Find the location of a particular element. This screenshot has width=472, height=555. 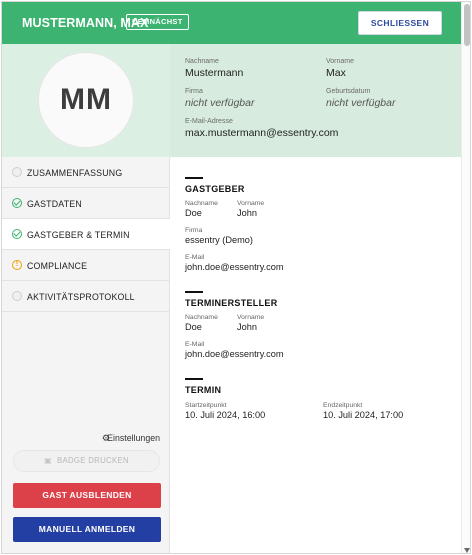

creator-nachname-value: Doe is located at coordinates (193, 327).